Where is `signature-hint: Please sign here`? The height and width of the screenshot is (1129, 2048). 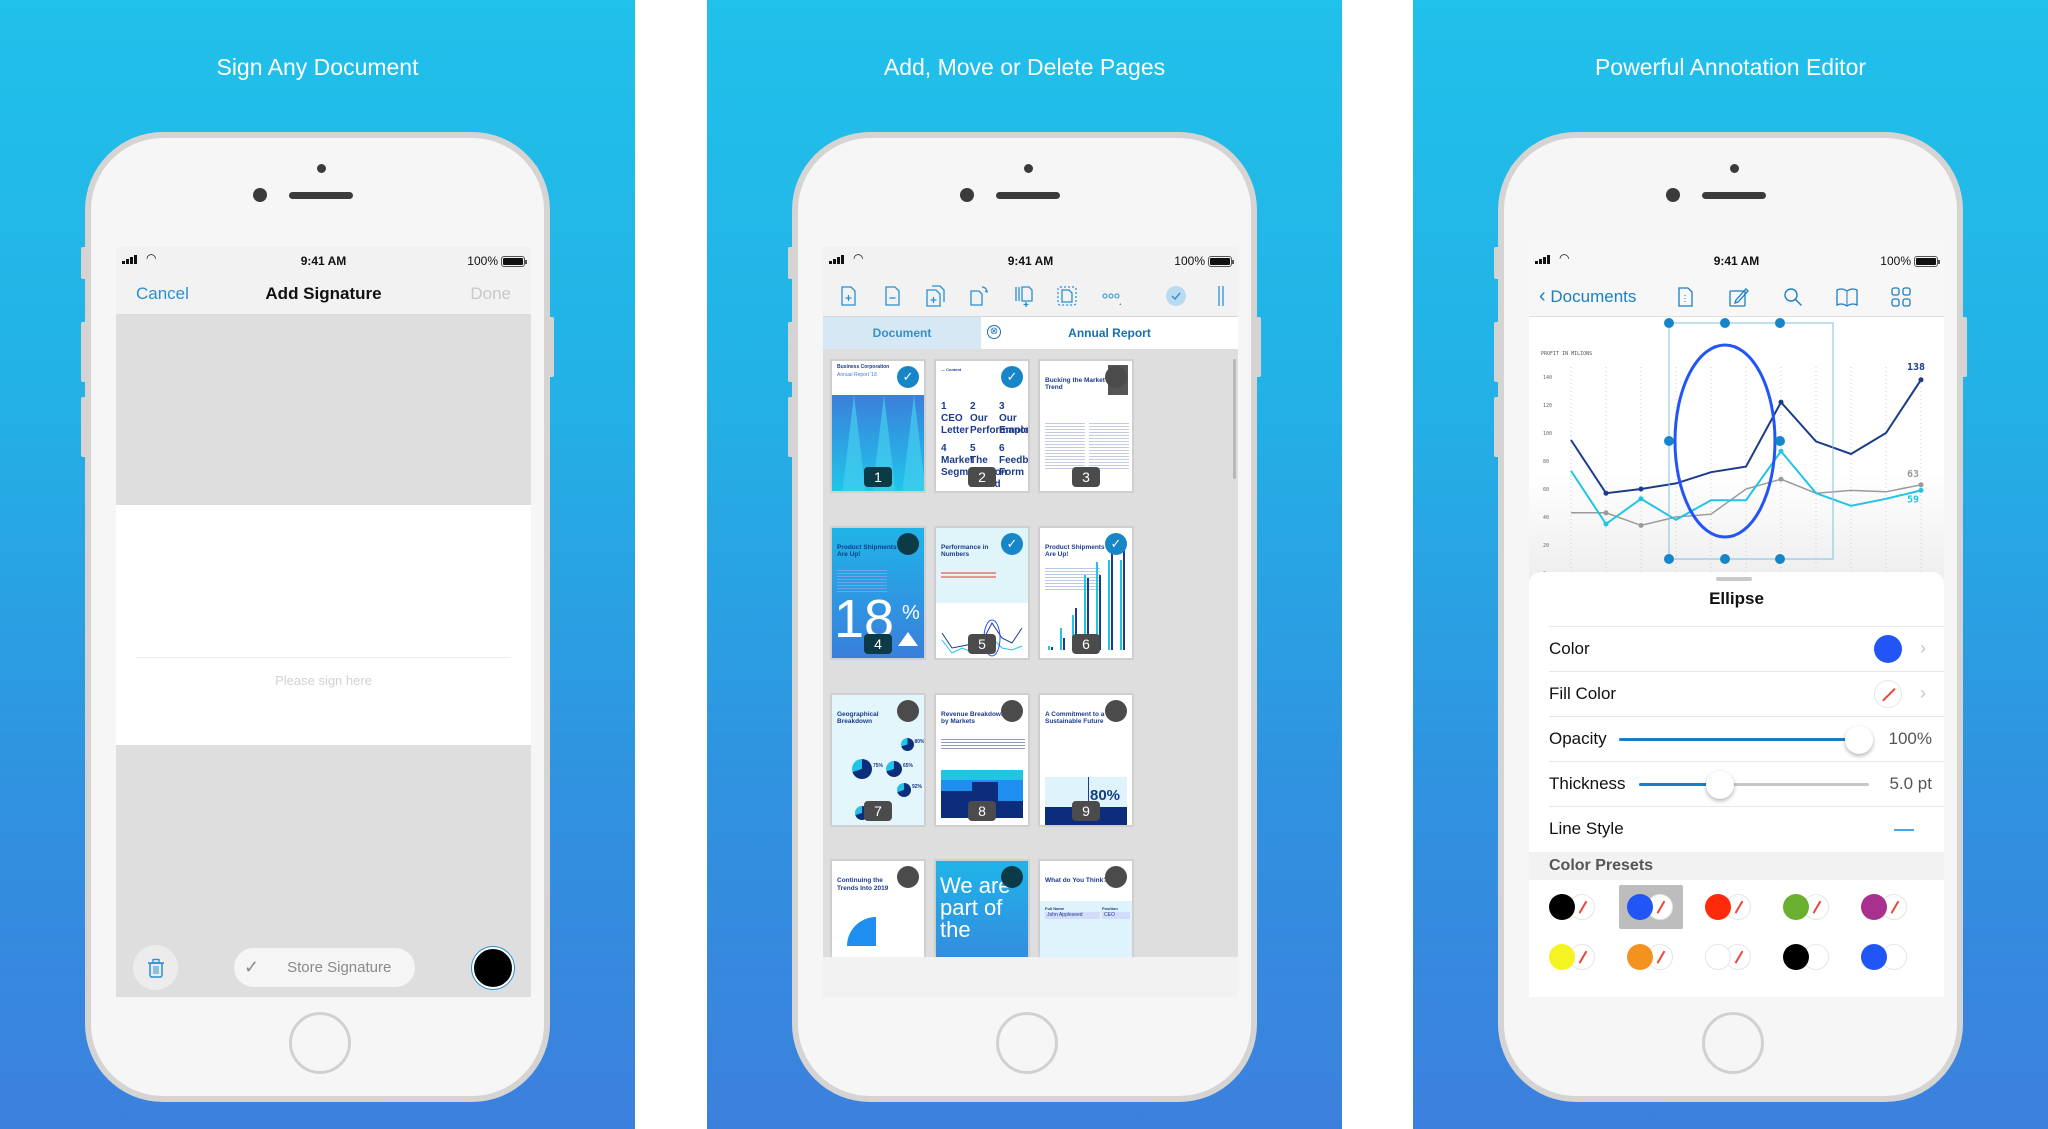
signature-hint: Please sign here is located at coordinates (323, 680).